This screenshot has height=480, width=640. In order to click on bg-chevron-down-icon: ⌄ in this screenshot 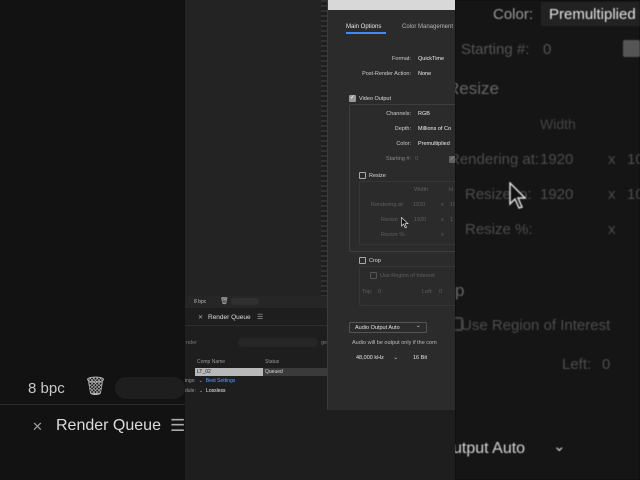, I will do `click(559, 446)`.